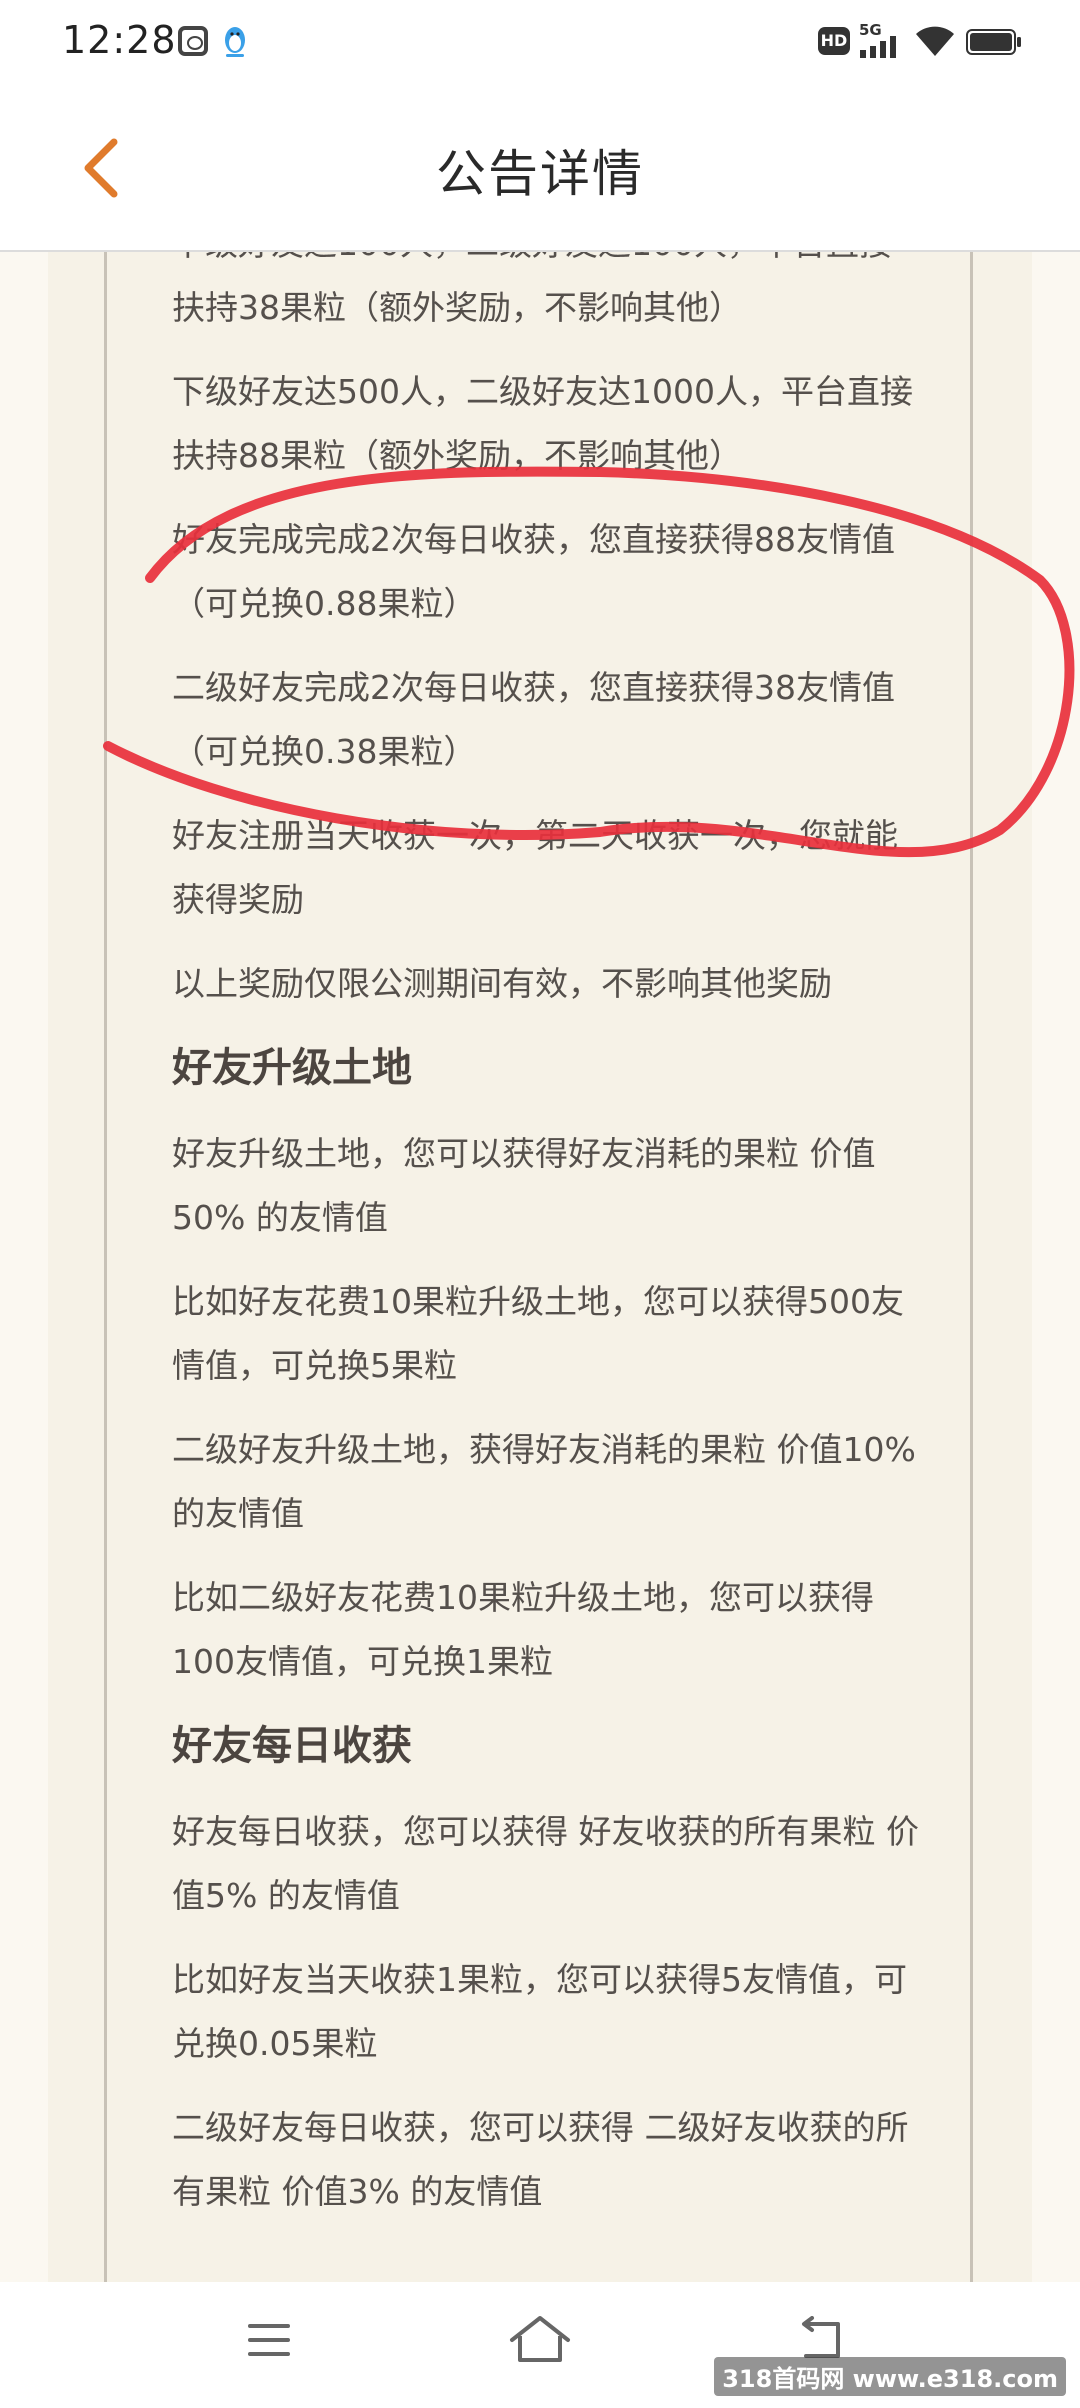 The width and height of the screenshot is (1080, 2408). What do you see at coordinates (540, 2159) in the screenshot?
I see `paragraph: 二级好友每日收获，您可以获得 二级好友收获的所有果粒 价值3% 的友情值` at bounding box center [540, 2159].